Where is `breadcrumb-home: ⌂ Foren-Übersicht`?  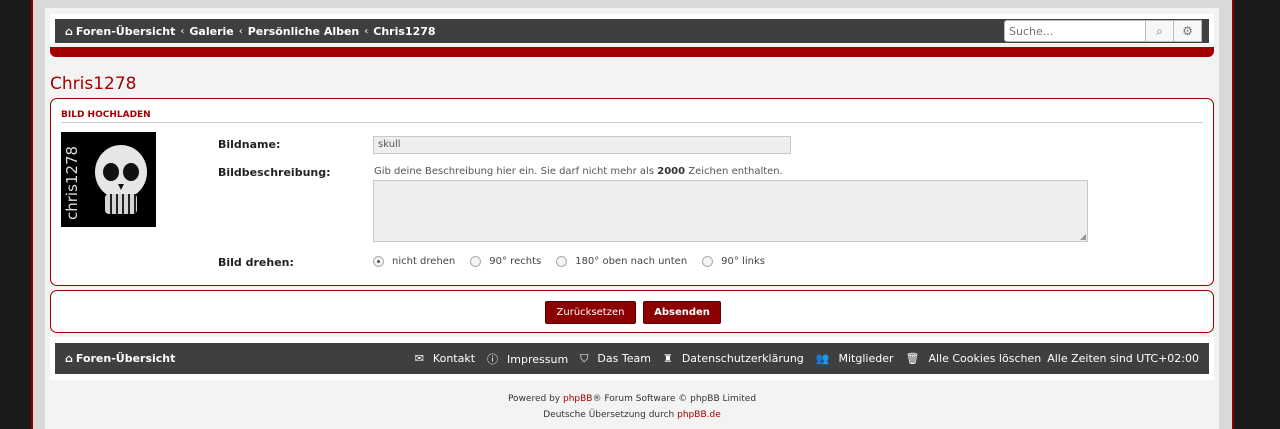
breadcrumb-home: ⌂ Foren-Übersicht is located at coordinates (120, 31).